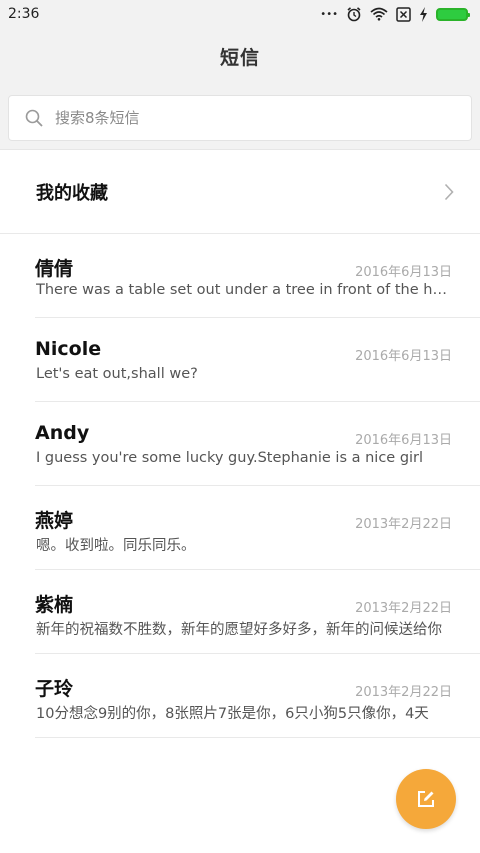  I want to click on message-preview: 10分想念9别的你，8张照片7张是你，6只小狗5只像你，4天, so click(232, 714).